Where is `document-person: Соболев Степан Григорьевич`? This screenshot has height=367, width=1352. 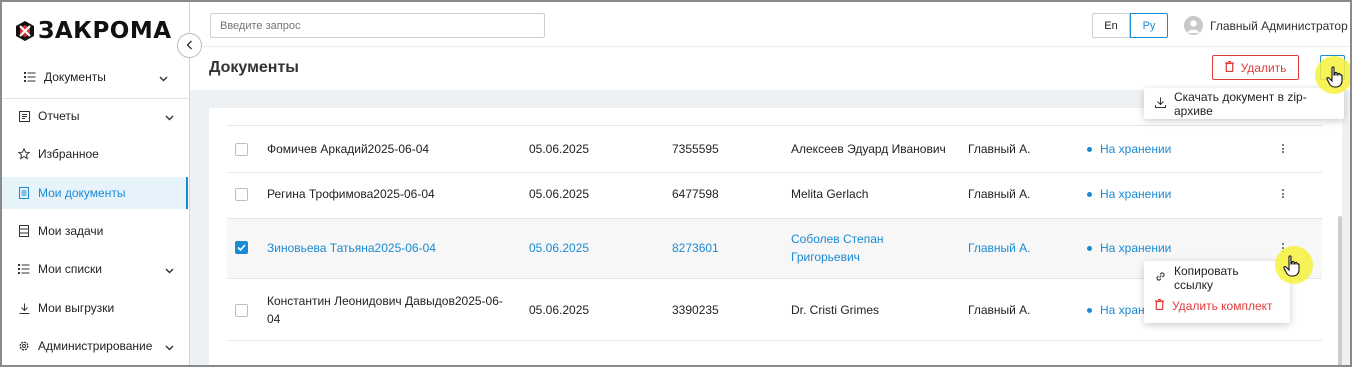
document-person: Соболев Степан Григорьевич is located at coordinates (837, 248).